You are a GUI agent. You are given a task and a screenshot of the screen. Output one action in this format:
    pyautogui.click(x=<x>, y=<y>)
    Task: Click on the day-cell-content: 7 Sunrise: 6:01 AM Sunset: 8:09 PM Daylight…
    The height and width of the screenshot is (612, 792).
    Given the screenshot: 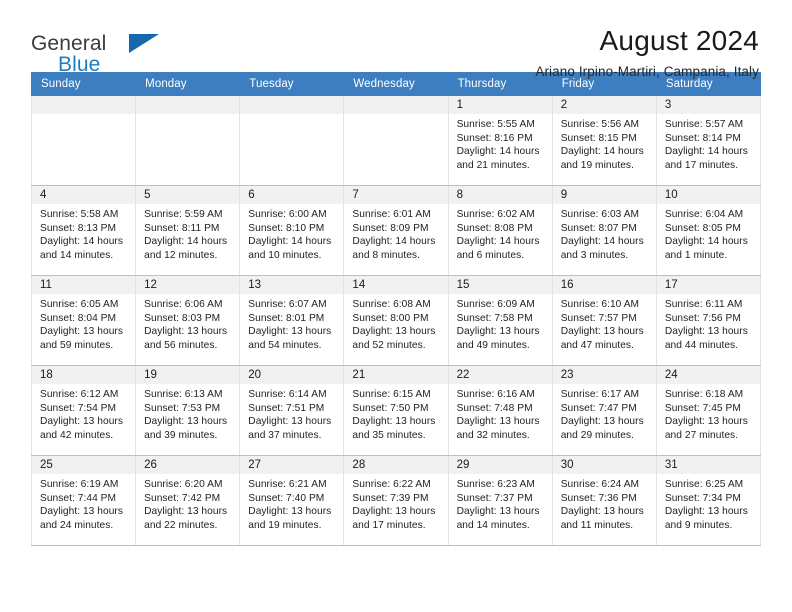 What is the action you would take?
    pyautogui.click(x=396, y=230)
    